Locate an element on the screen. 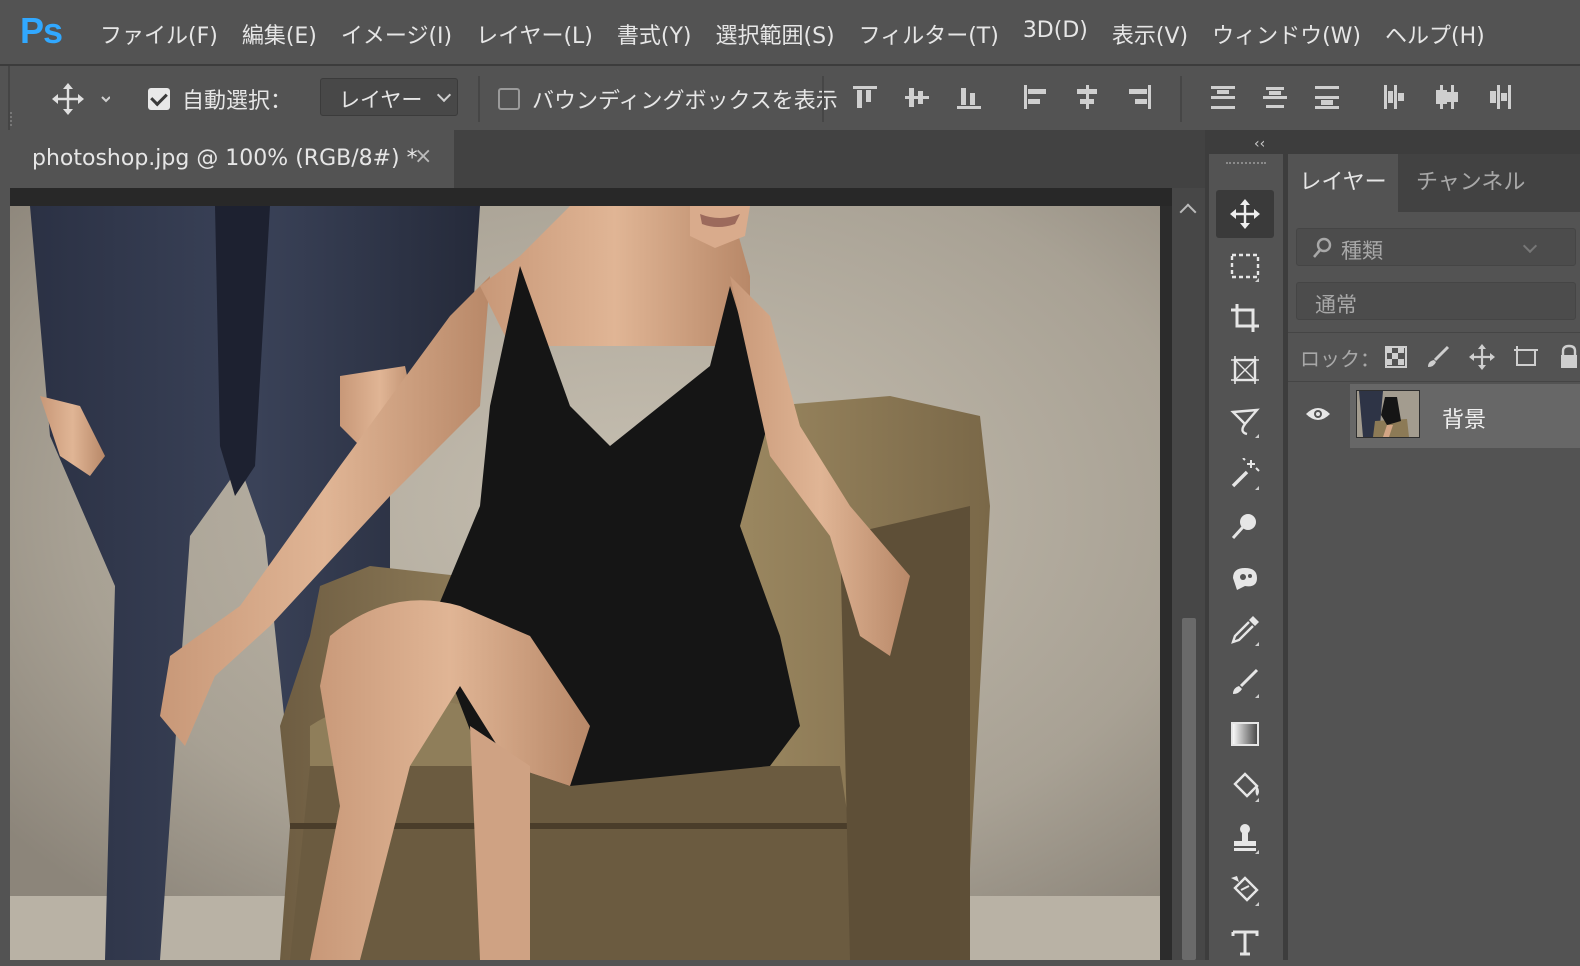 The height and width of the screenshot is (966, 1580). document-tab-bar: photoshop.jpg @ 100% (RGB/8#) * × is located at coordinates (607, 159).